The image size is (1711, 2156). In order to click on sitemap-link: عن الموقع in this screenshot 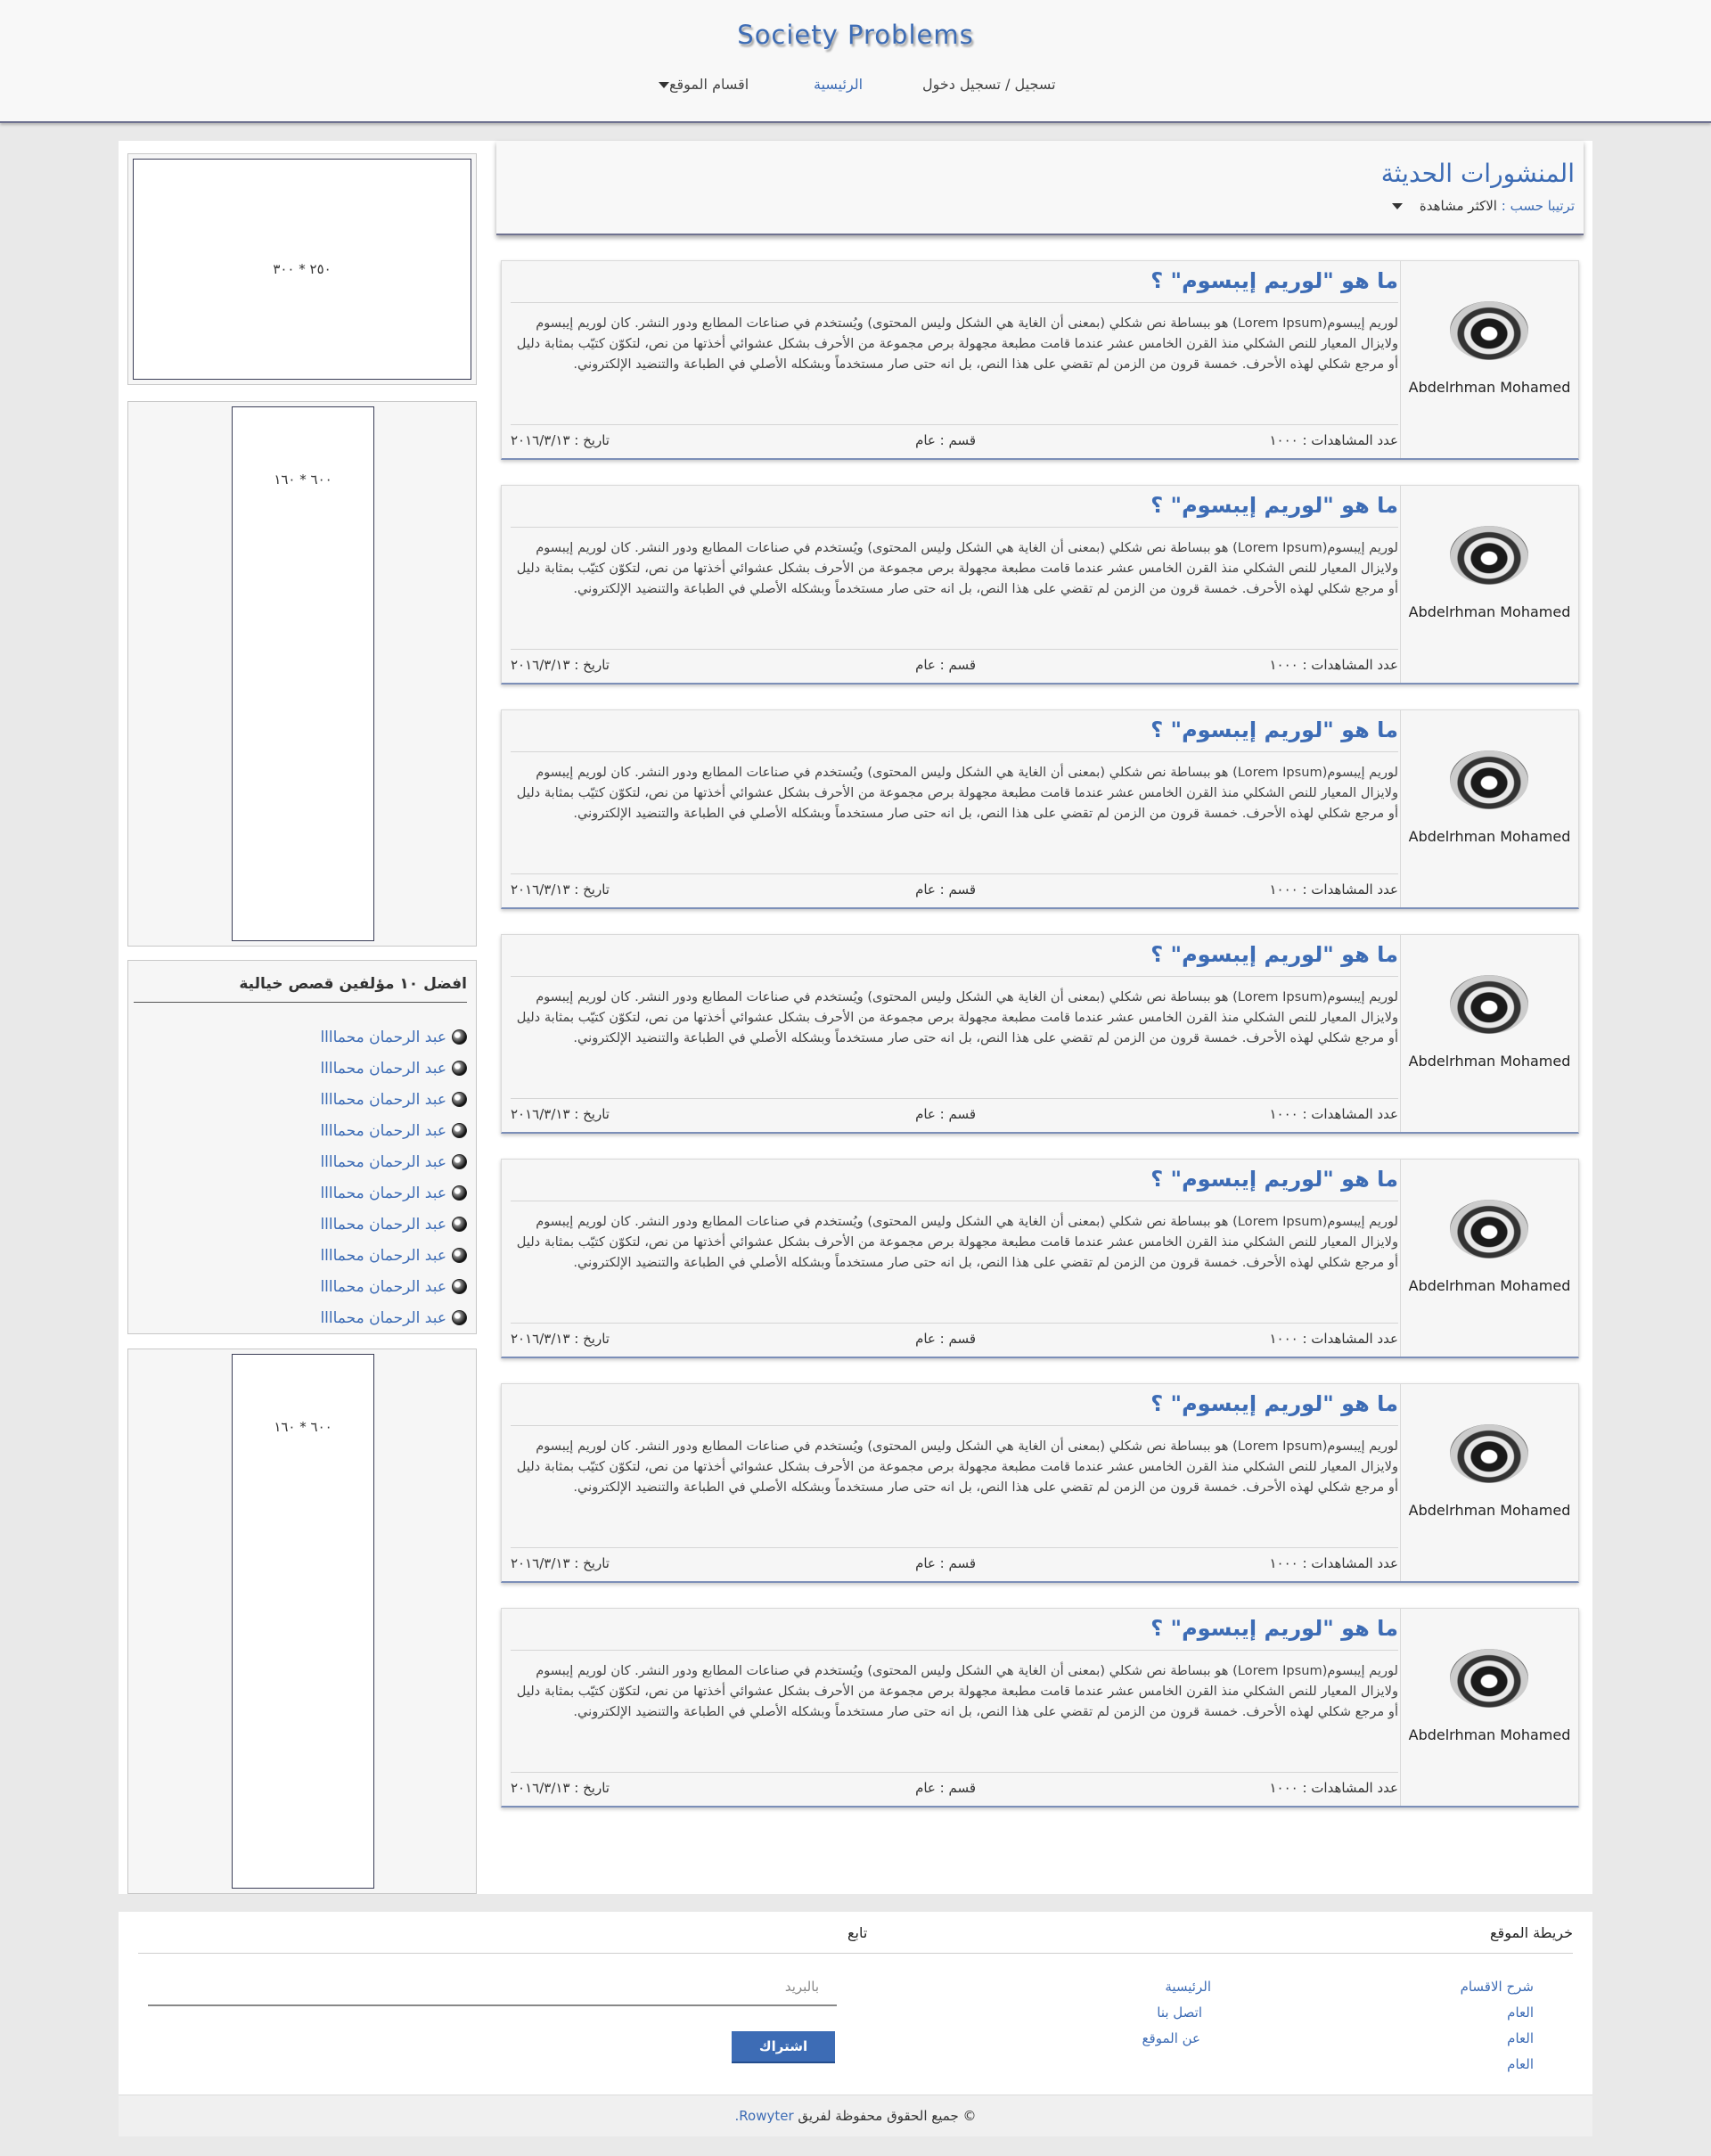, I will do `click(1171, 2038)`.